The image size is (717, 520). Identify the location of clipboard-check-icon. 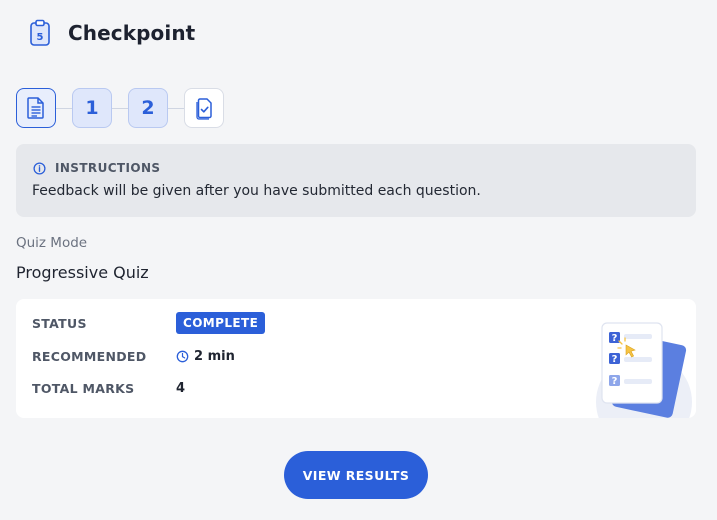
(204, 109).